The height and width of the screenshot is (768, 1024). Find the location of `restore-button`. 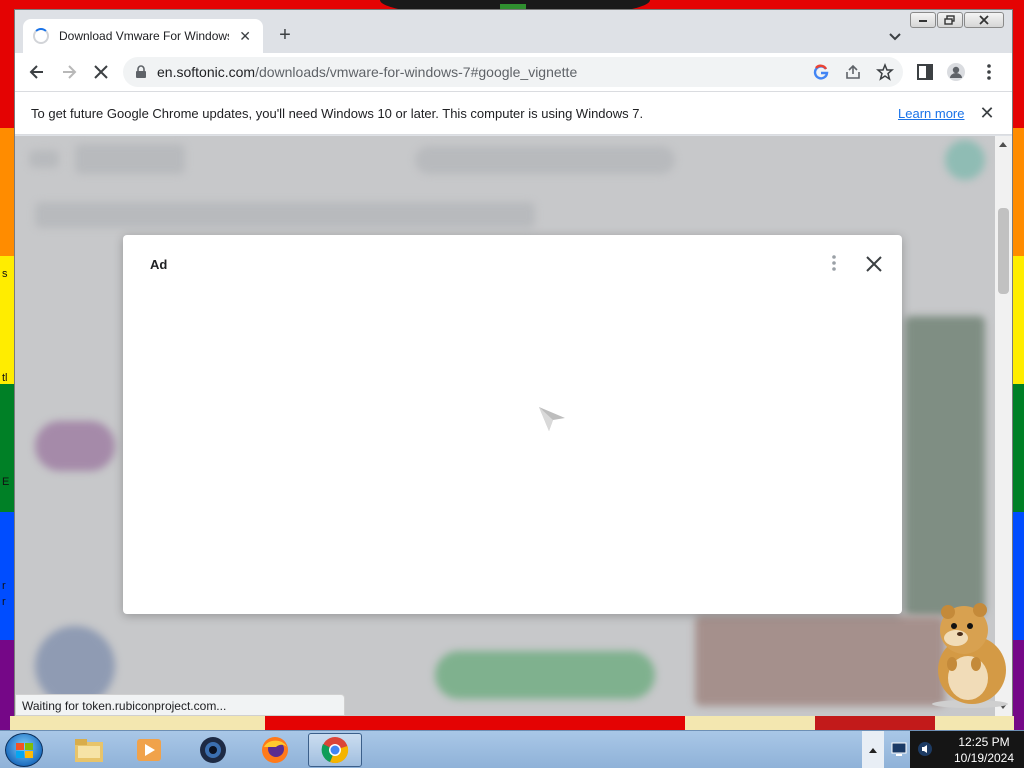

restore-button is located at coordinates (950, 20).